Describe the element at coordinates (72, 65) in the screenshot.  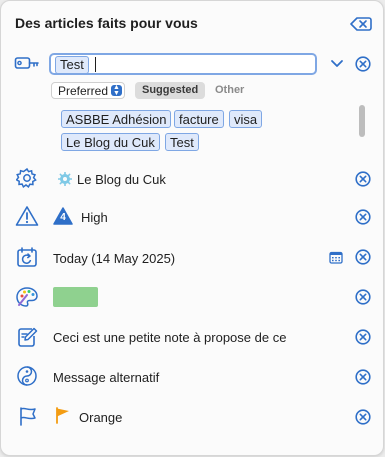
I see `tag-token: Test` at that location.